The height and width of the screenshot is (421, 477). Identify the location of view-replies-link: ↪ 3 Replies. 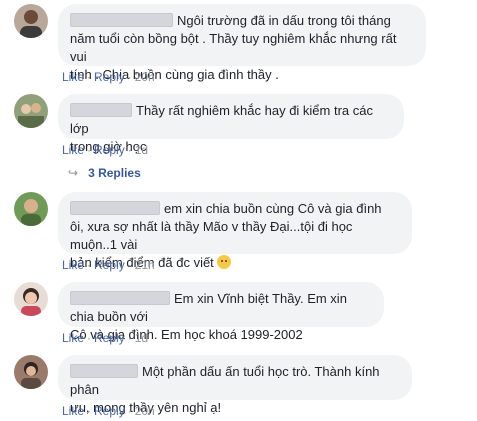
(104, 173).